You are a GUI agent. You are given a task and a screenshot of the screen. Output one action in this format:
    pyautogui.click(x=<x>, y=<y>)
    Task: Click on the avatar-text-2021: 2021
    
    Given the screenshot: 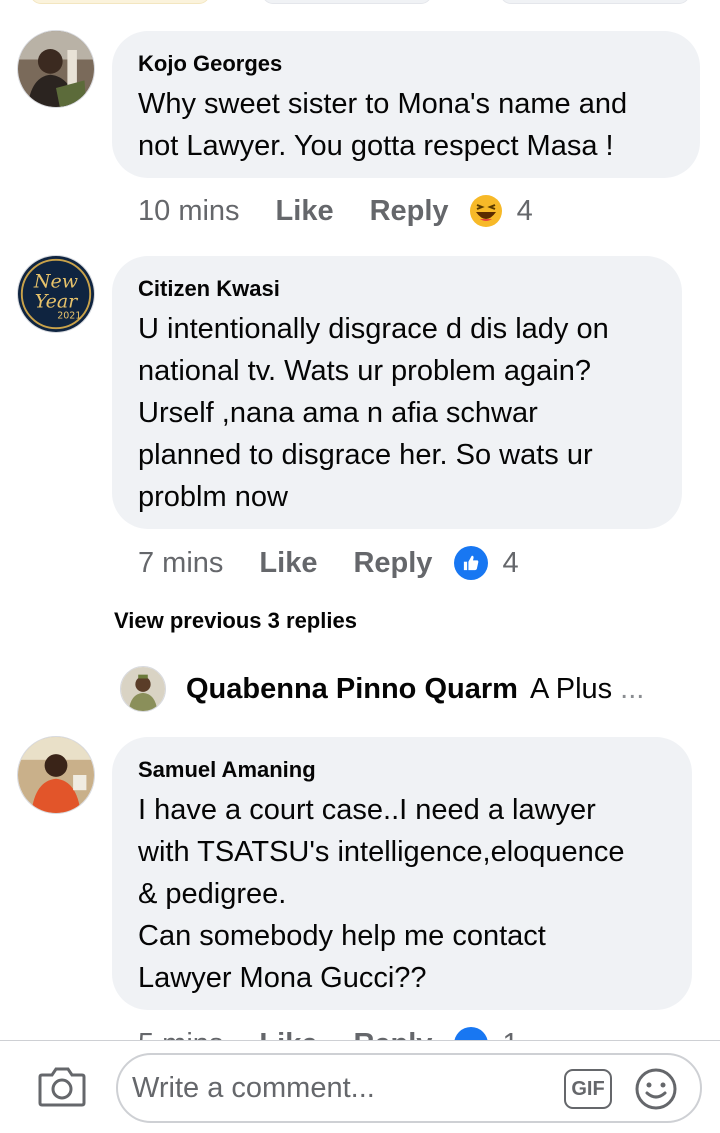 What is the action you would take?
    pyautogui.click(x=69, y=316)
    